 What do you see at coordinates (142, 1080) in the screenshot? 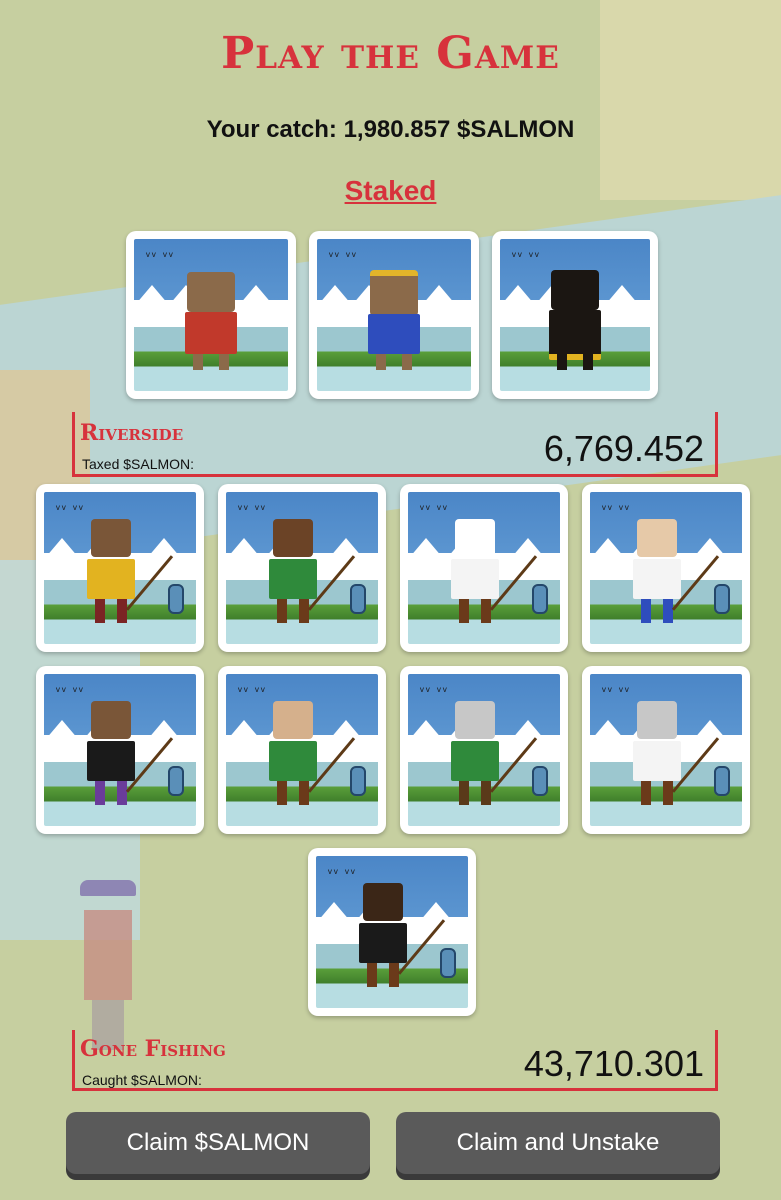
I see `gone-fishing-subtitle: Caught $SALMON:` at bounding box center [142, 1080].